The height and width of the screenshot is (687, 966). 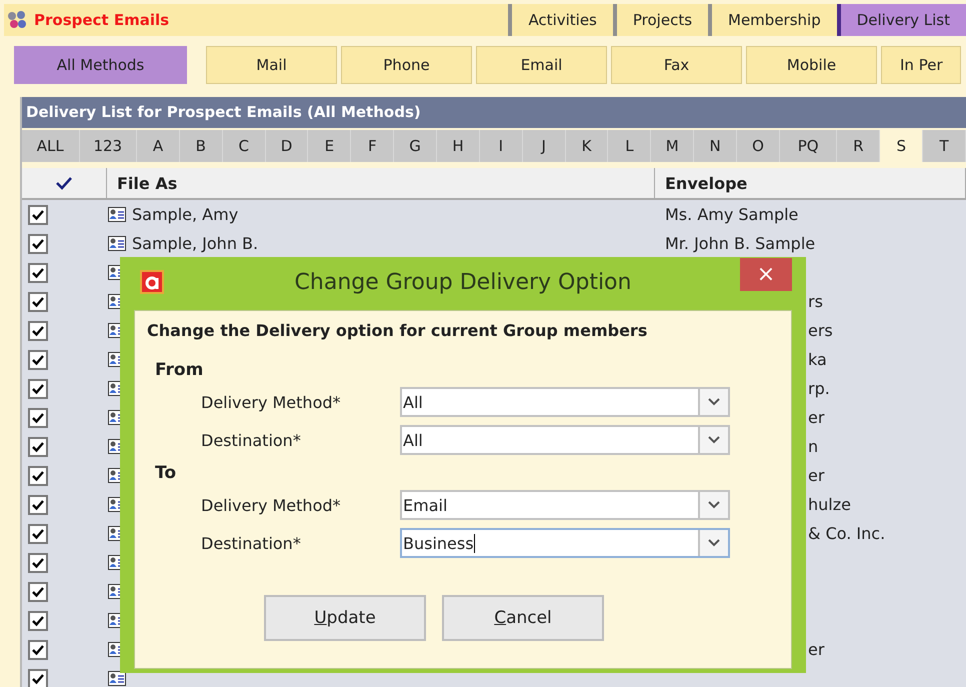 What do you see at coordinates (813, 446) in the screenshot?
I see `table-cell: n` at bounding box center [813, 446].